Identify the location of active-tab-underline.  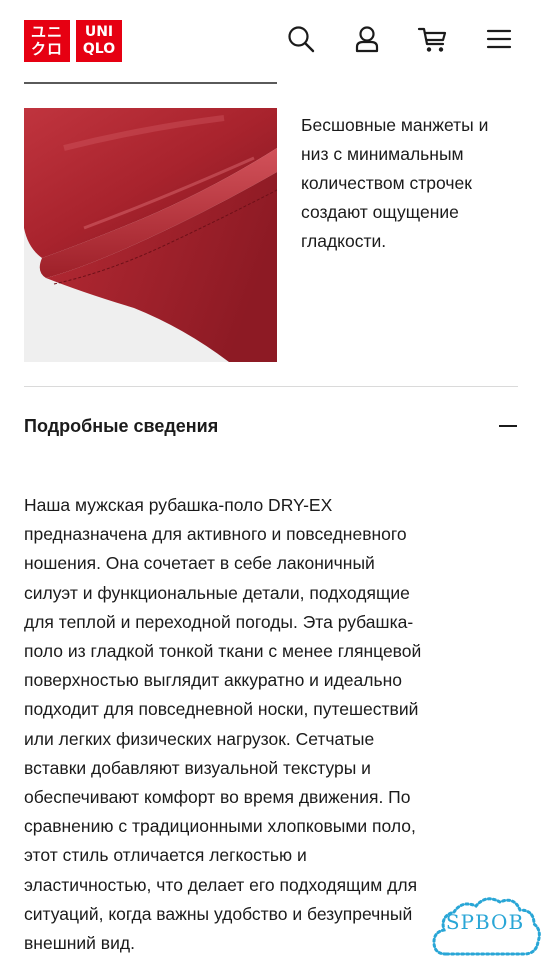
(150, 83).